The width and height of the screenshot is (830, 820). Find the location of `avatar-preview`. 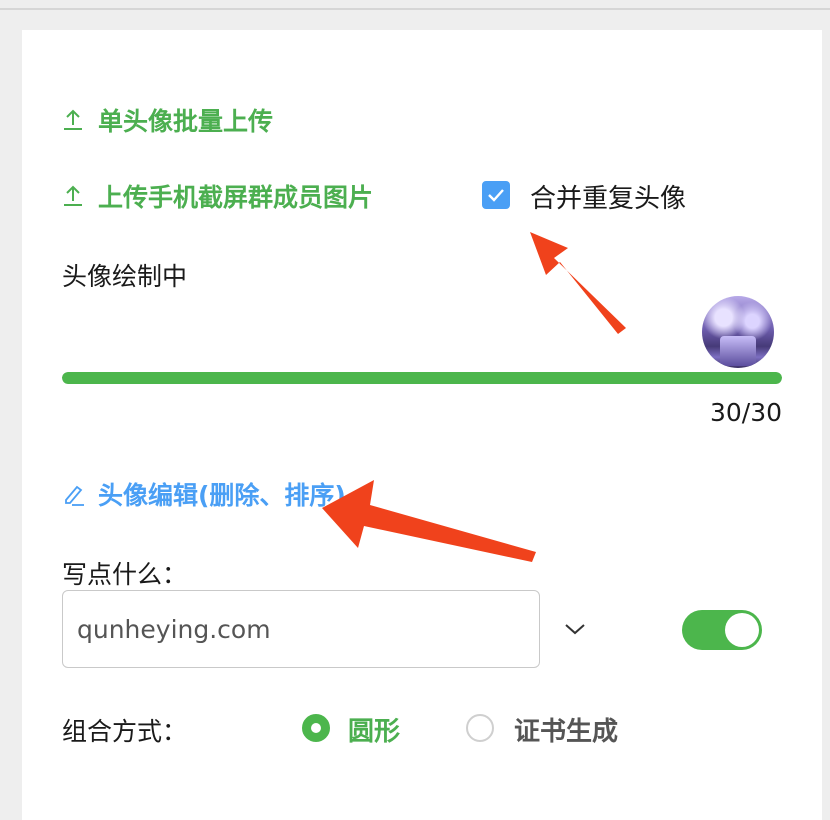

avatar-preview is located at coordinates (738, 332).